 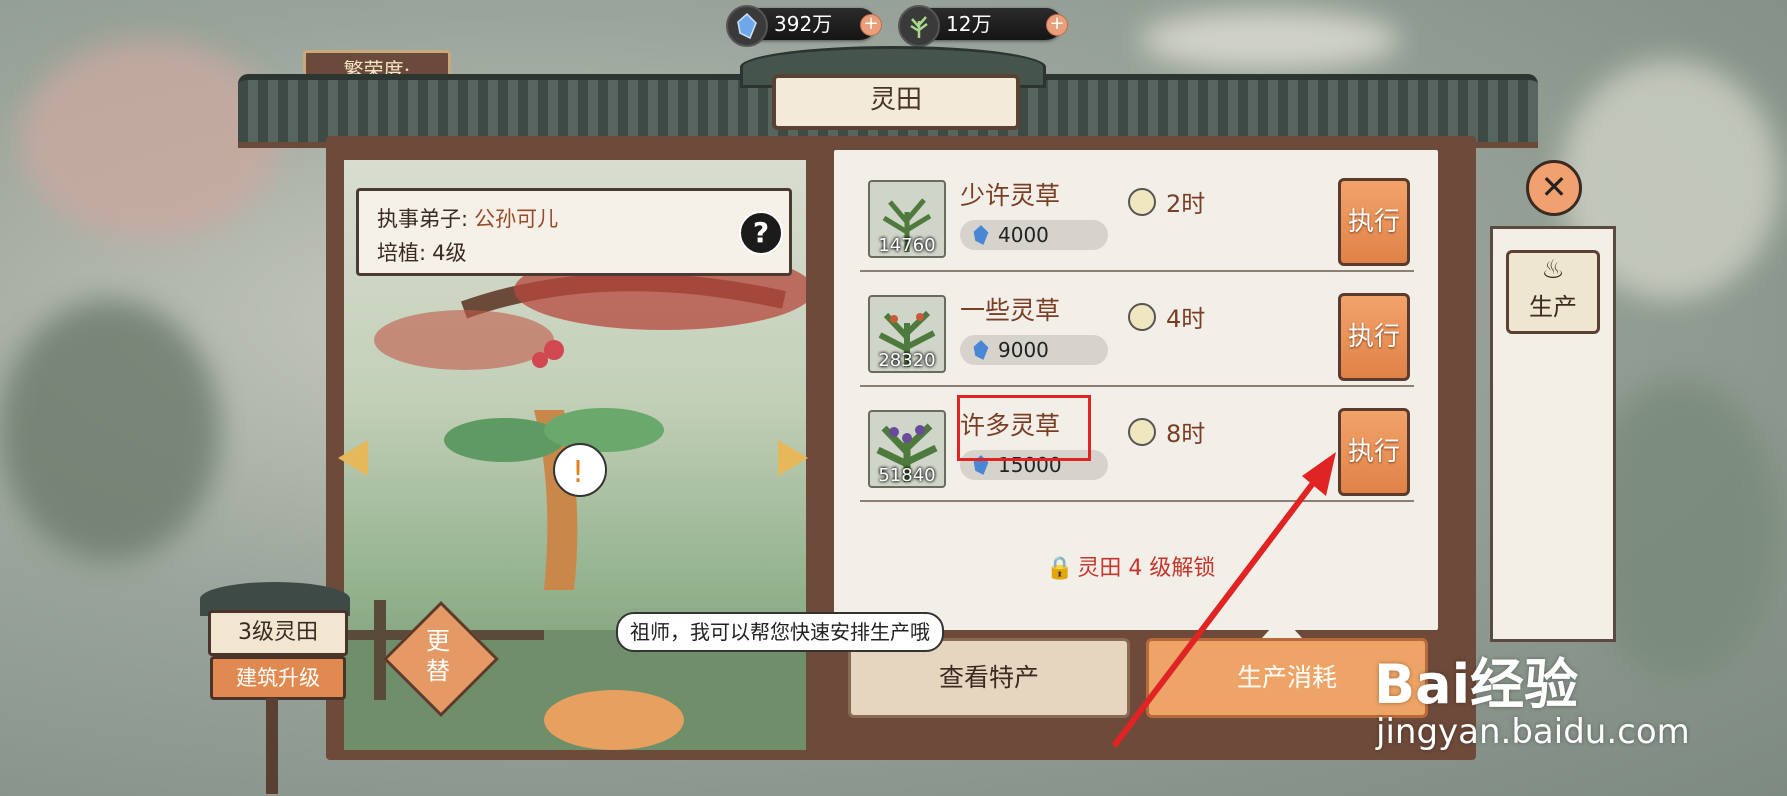 What do you see at coordinates (1553, 292) in the screenshot?
I see `produce-button: ♨ 生产` at bounding box center [1553, 292].